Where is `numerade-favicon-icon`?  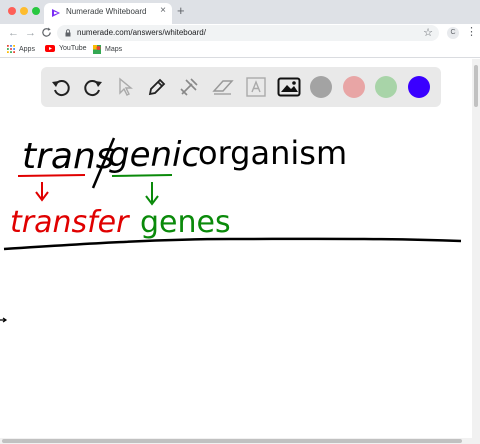 numerade-favicon-icon is located at coordinates (56, 13).